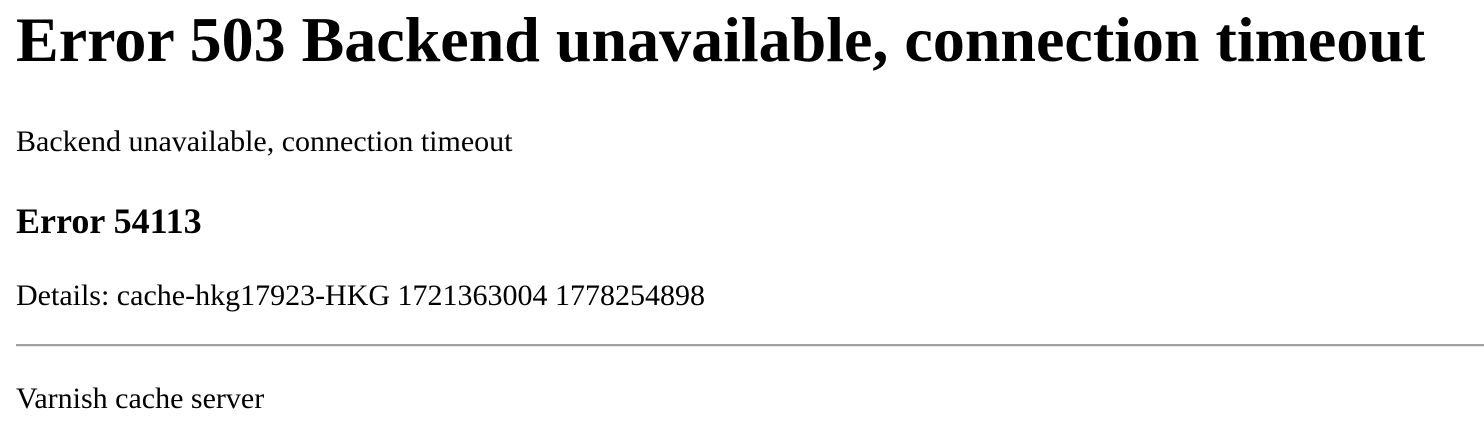 The height and width of the screenshot is (438, 1484). What do you see at coordinates (264, 141) in the screenshot?
I see `error-description: Backend unavailable, connection timeout` at bounding box center [264, 141].